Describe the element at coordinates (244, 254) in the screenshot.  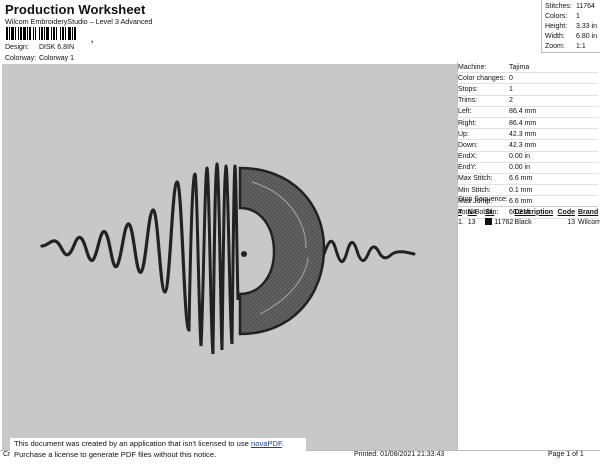
I see `record-spindle` at that location.